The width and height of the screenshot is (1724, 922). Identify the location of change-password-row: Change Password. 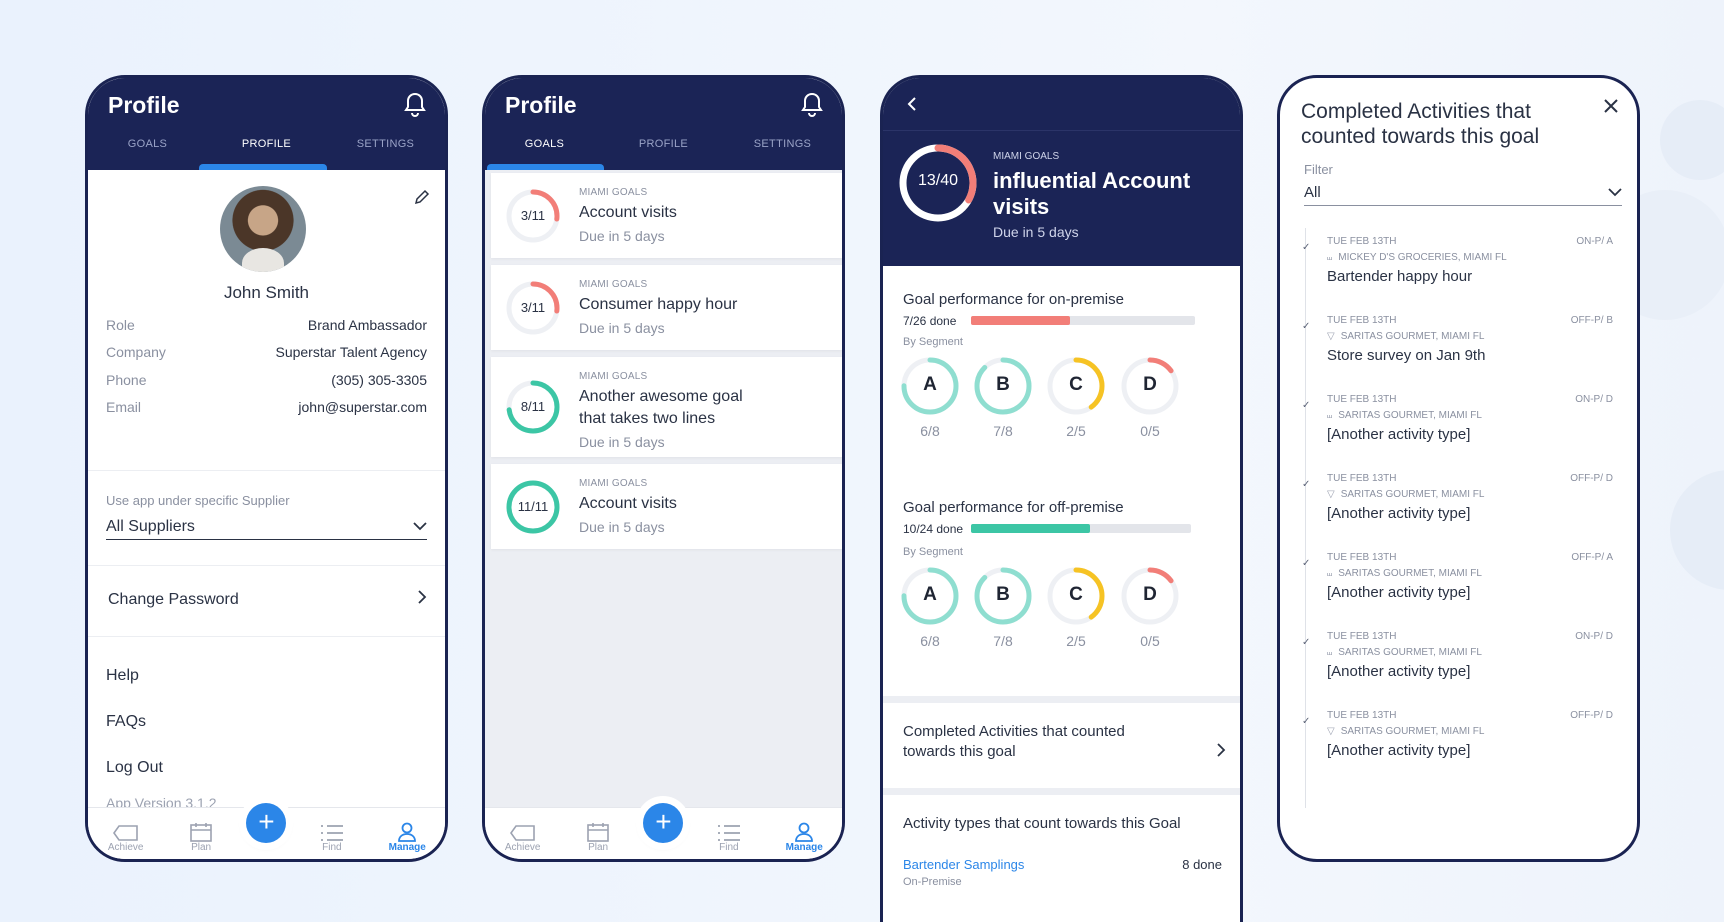
(267, 599).